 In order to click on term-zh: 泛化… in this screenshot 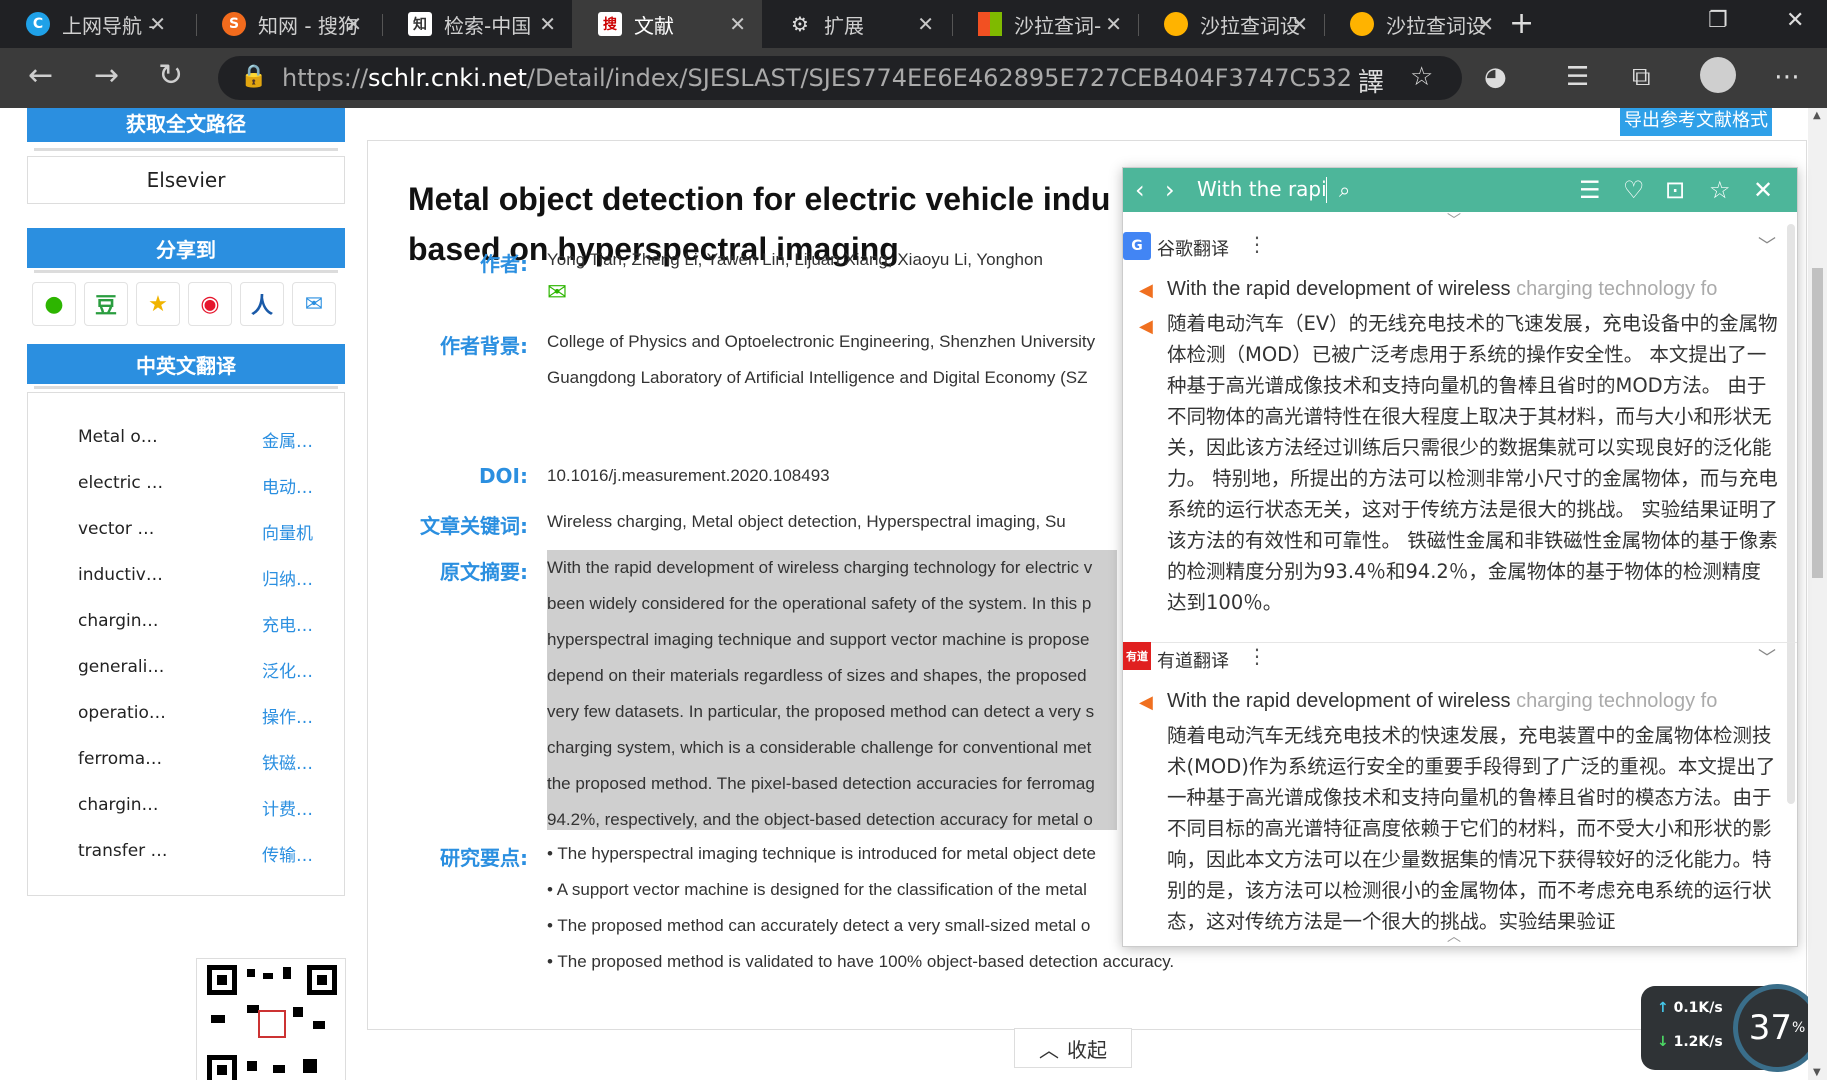, I will do `click(287, 669)`.